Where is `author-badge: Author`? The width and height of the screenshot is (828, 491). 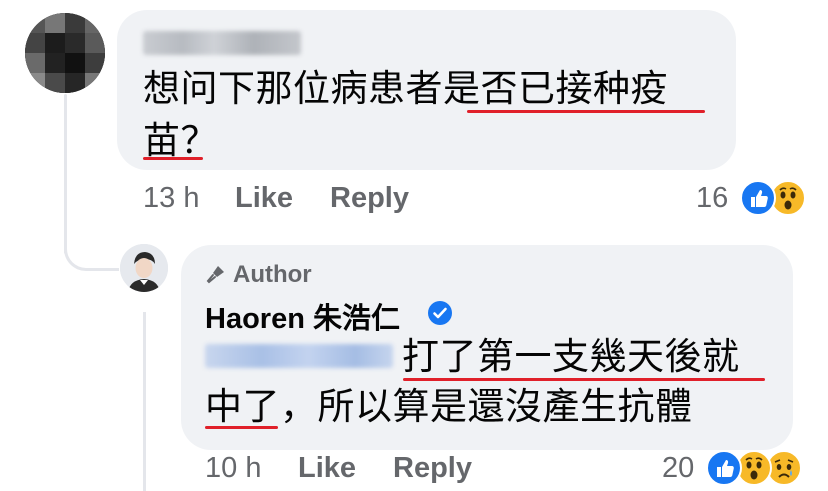
author-badge: Author is located at coordinates (258, 275).